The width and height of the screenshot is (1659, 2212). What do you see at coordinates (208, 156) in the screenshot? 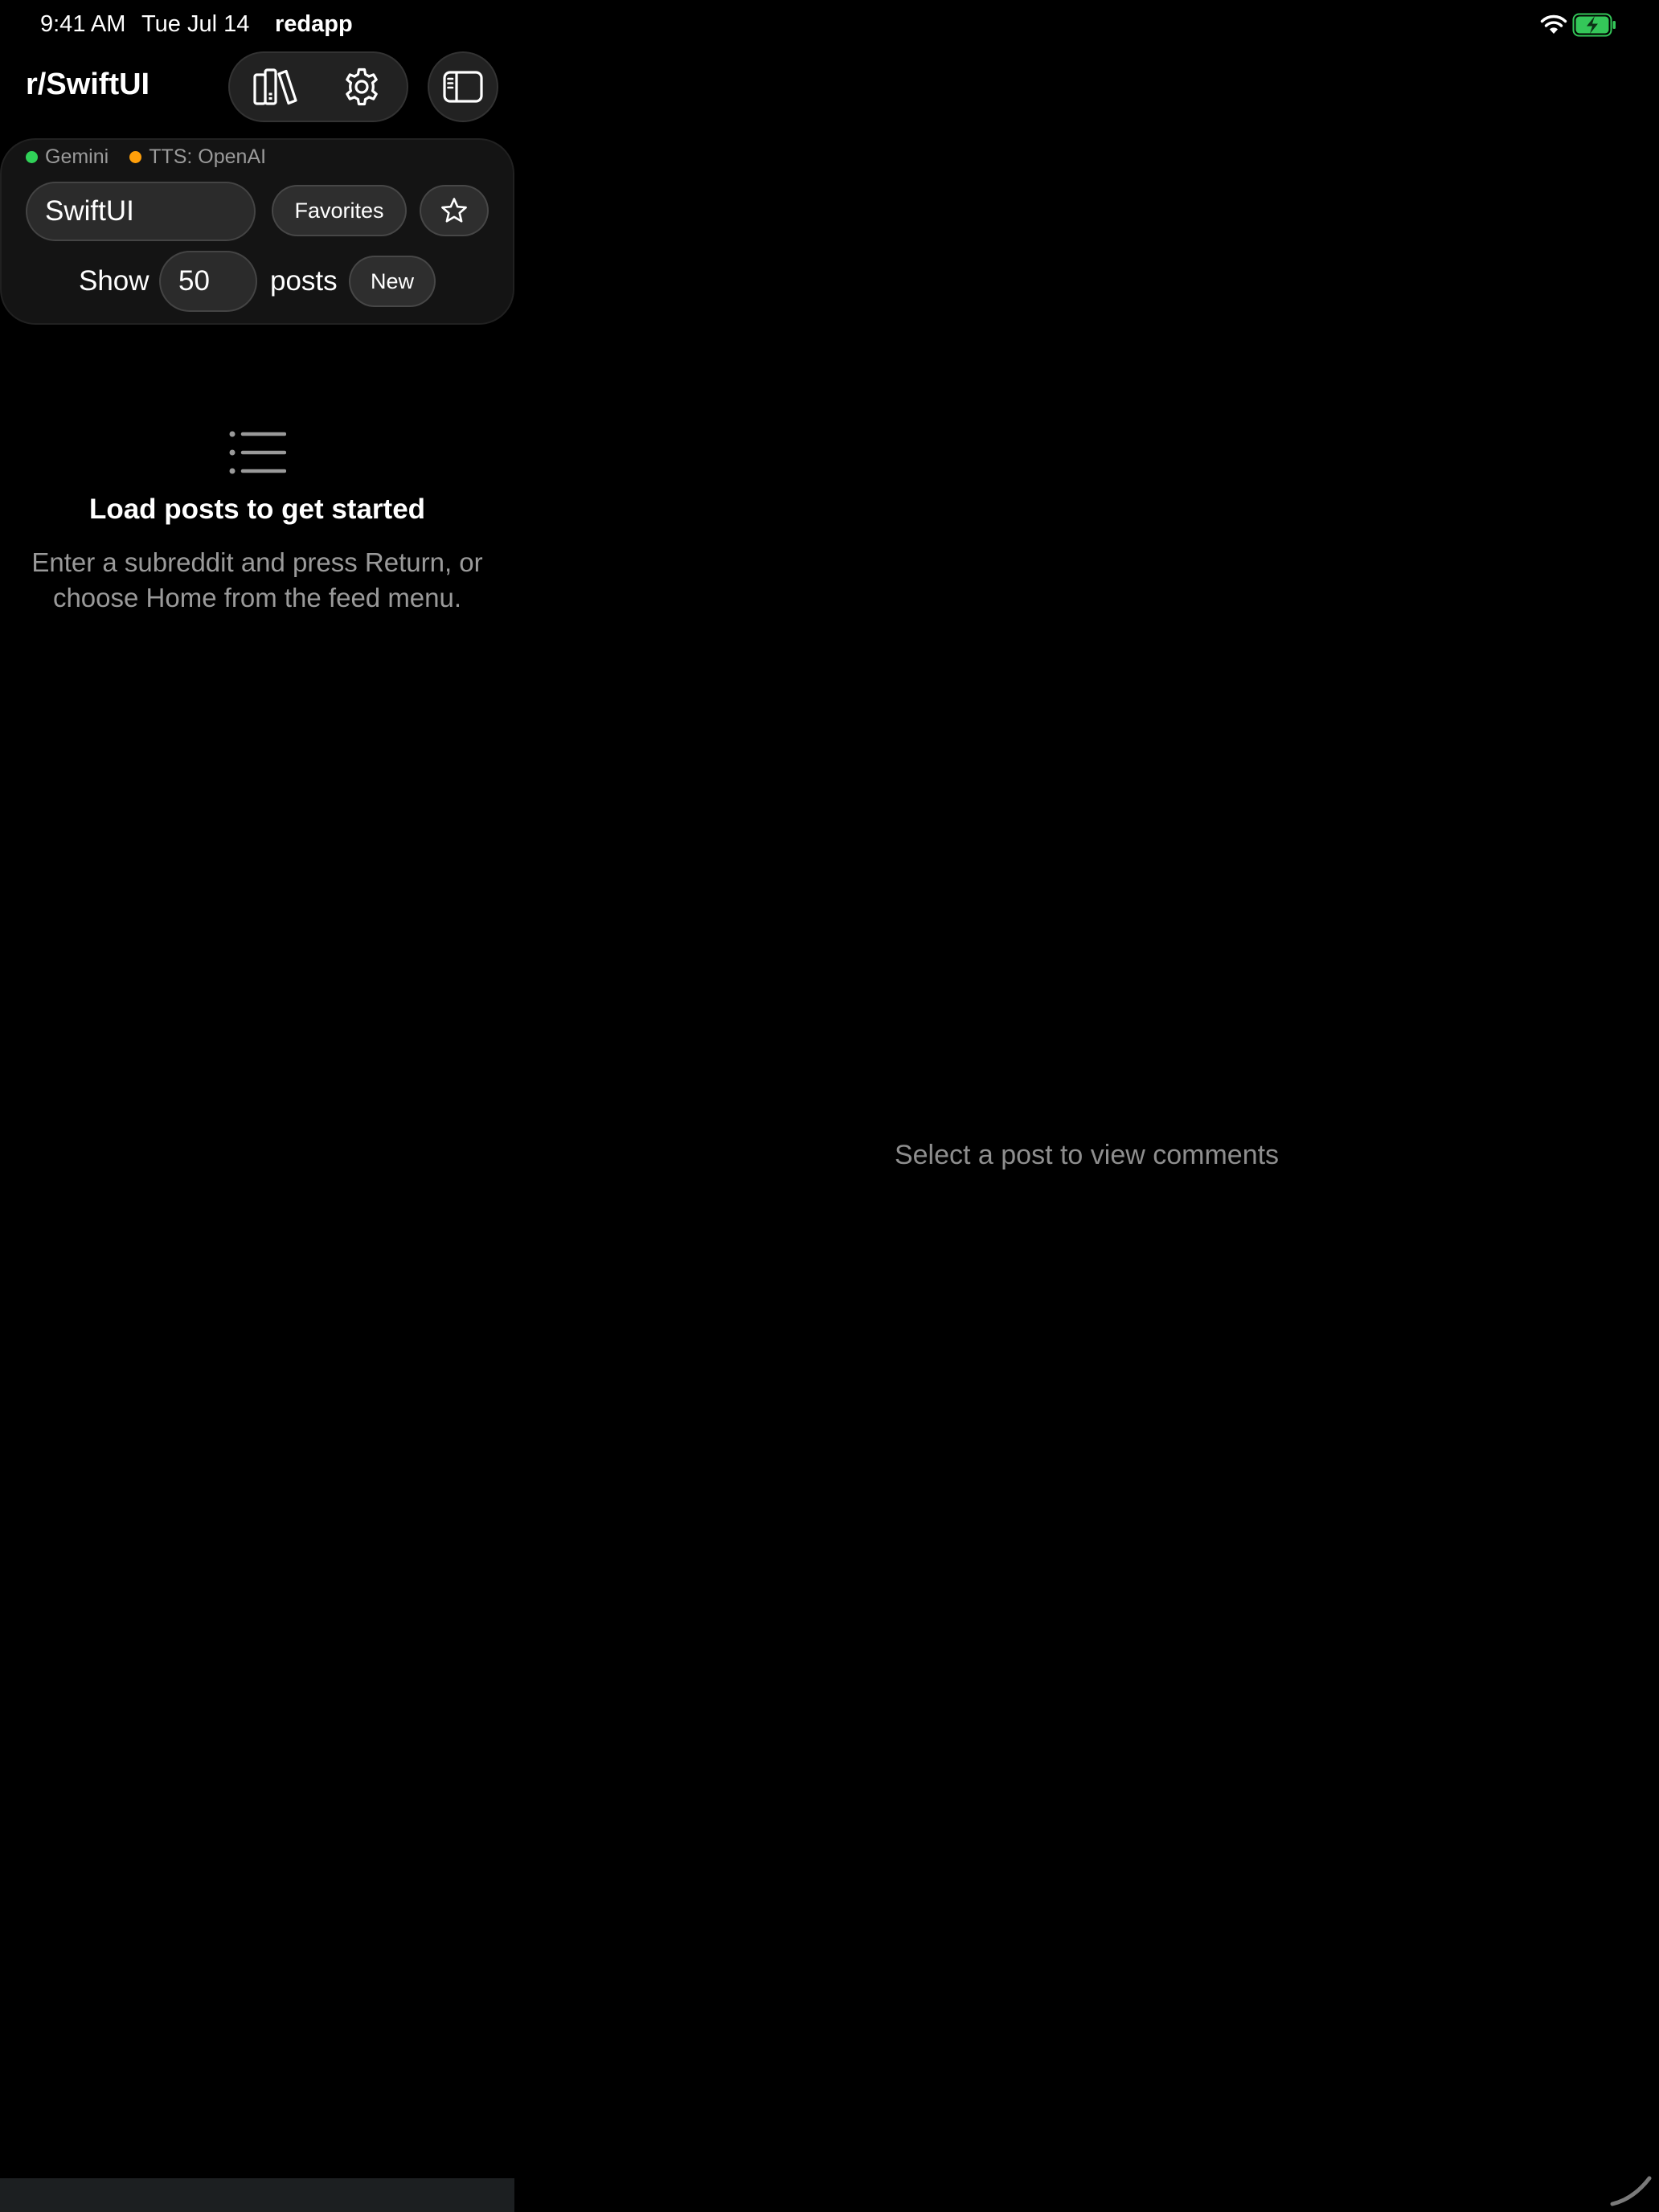
I see `service-label: TTS: OpenAI` at bounding box center [208, 156].